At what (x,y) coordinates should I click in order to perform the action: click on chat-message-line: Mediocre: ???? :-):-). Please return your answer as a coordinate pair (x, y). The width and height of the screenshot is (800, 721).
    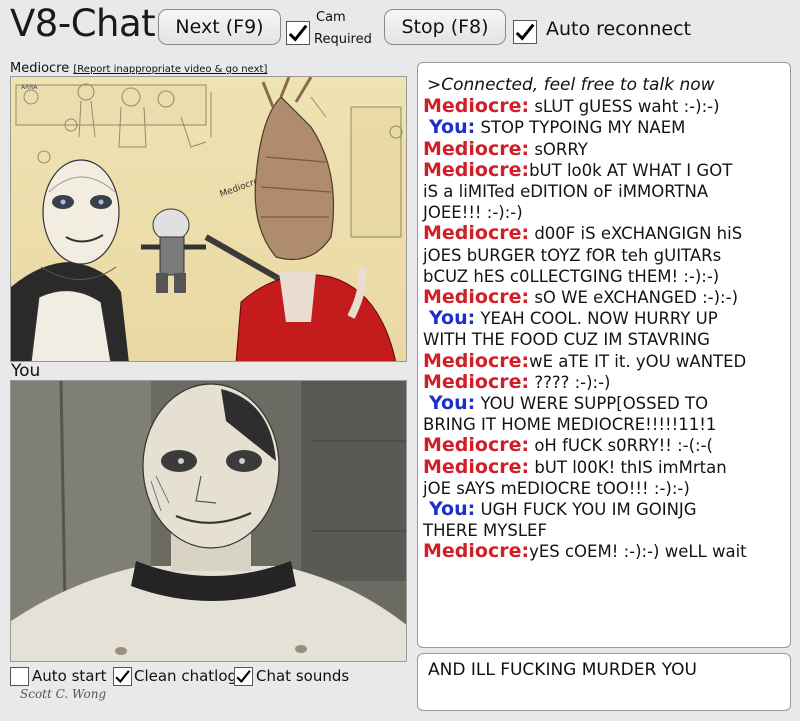
    Looking at the image, I should click on (602, 381).